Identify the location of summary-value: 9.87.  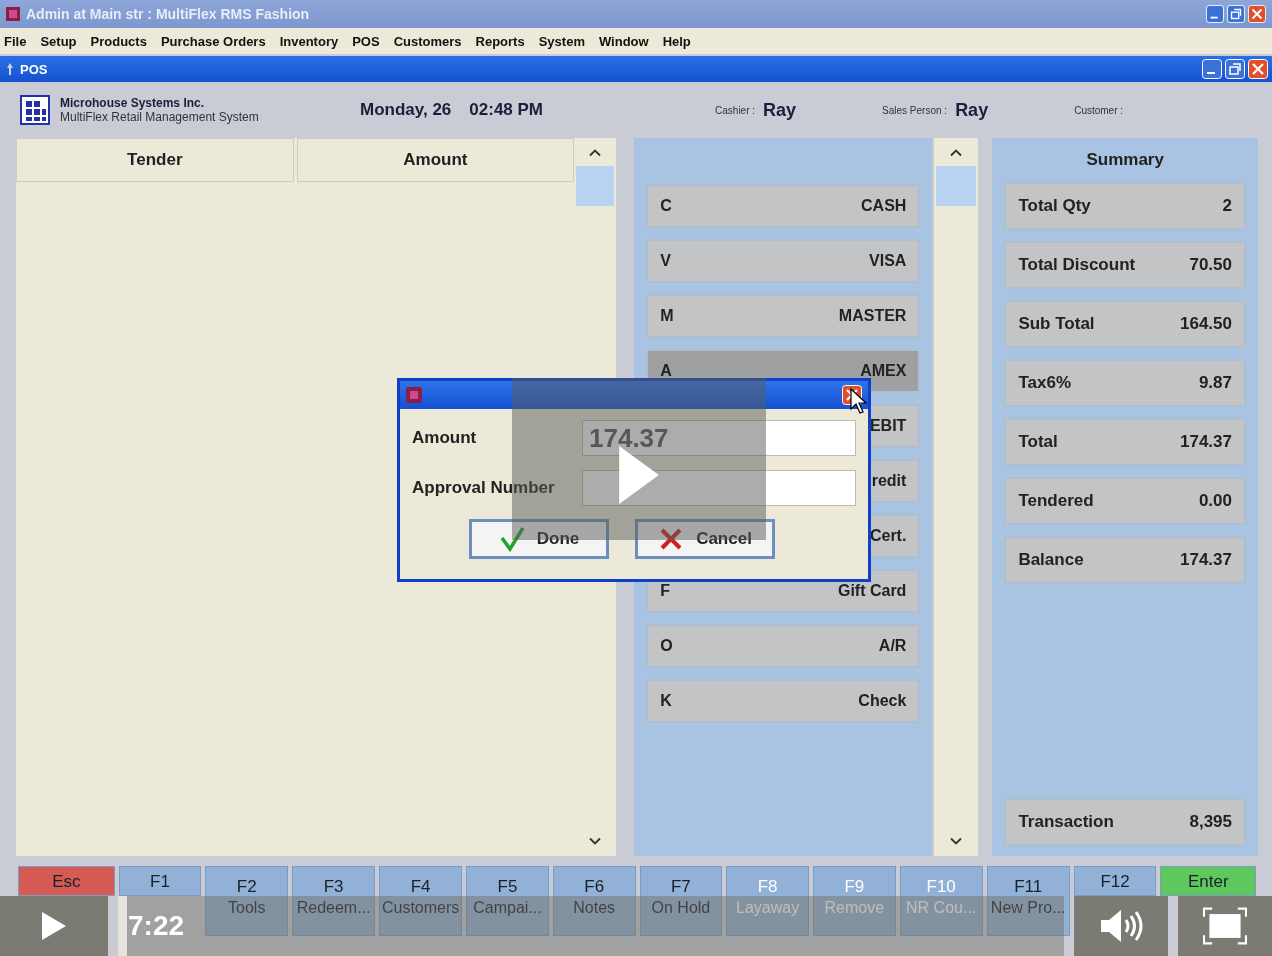
(1215, 383).